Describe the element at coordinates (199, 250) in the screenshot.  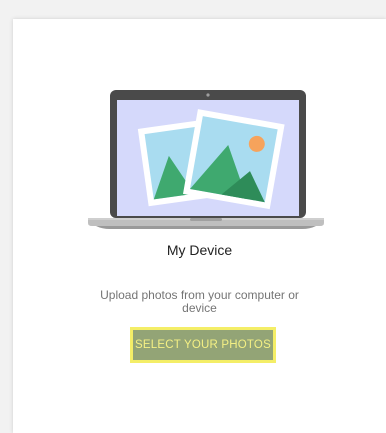
I see `source-title: My Device` at that location.